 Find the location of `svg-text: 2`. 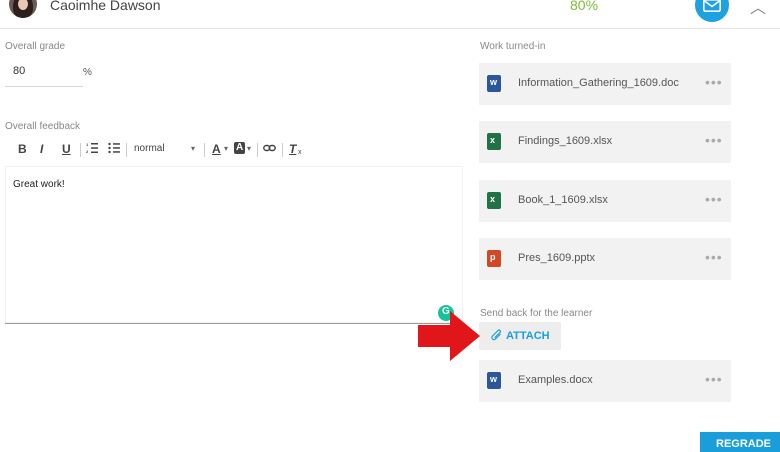

svg-text: 2 is located at coordinates (87, 151).